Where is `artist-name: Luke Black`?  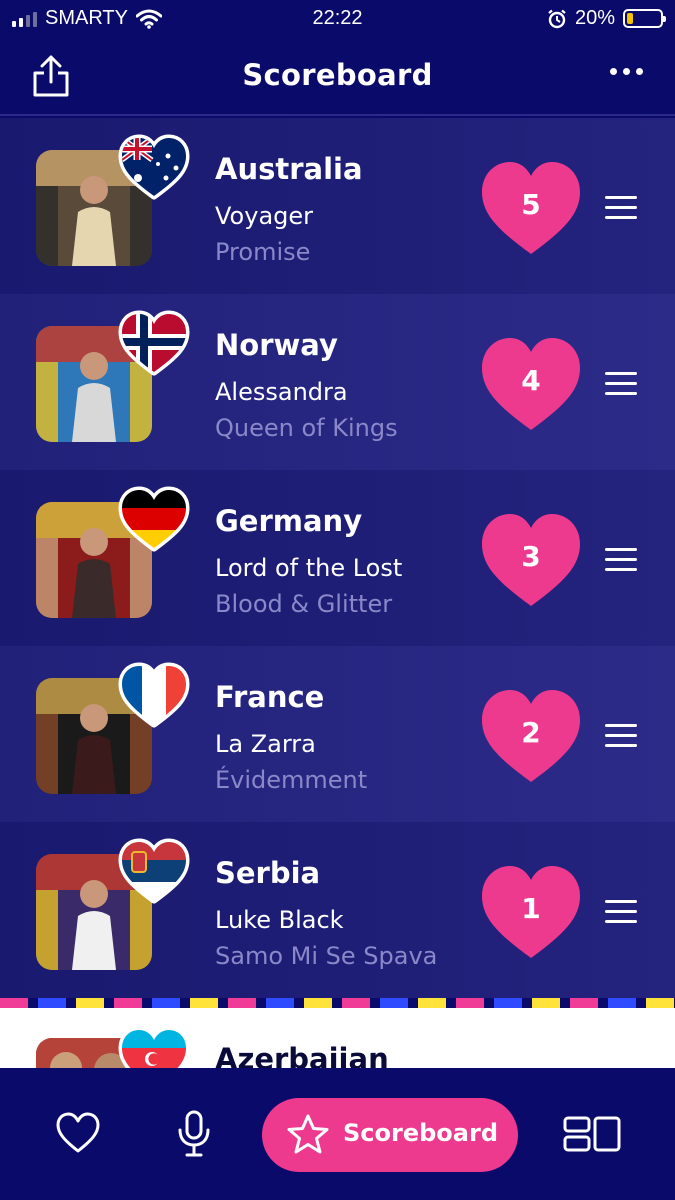
artist-name: Luke Black is located at coordinates (279, 920).